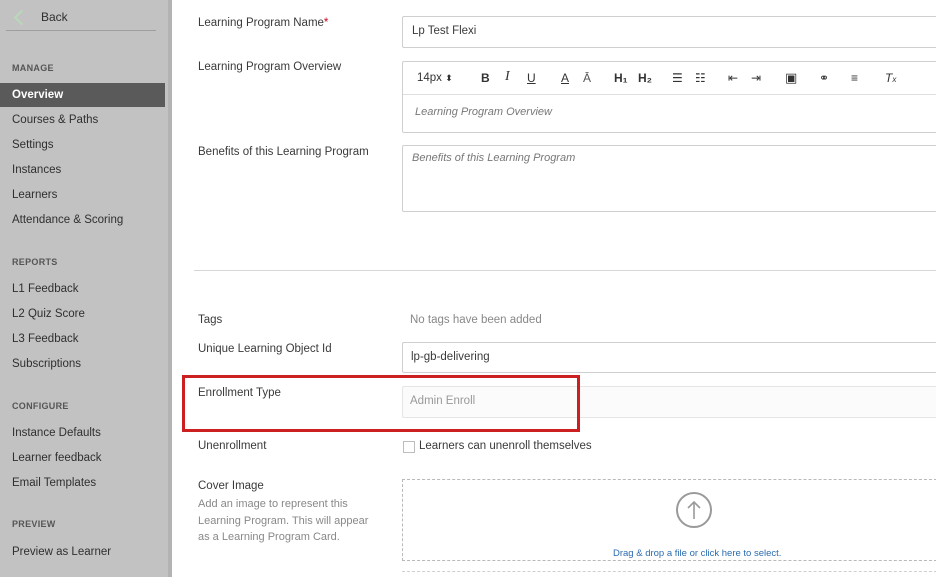  I want to click on sidebar-item-subscriptions: Subscriptions, so click(46, 364).